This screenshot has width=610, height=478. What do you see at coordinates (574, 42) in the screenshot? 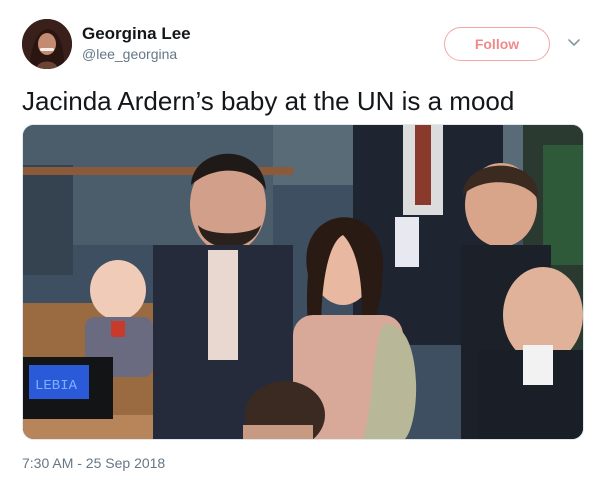
I see `chevron-down-icon` at bounding box center [574, 42].